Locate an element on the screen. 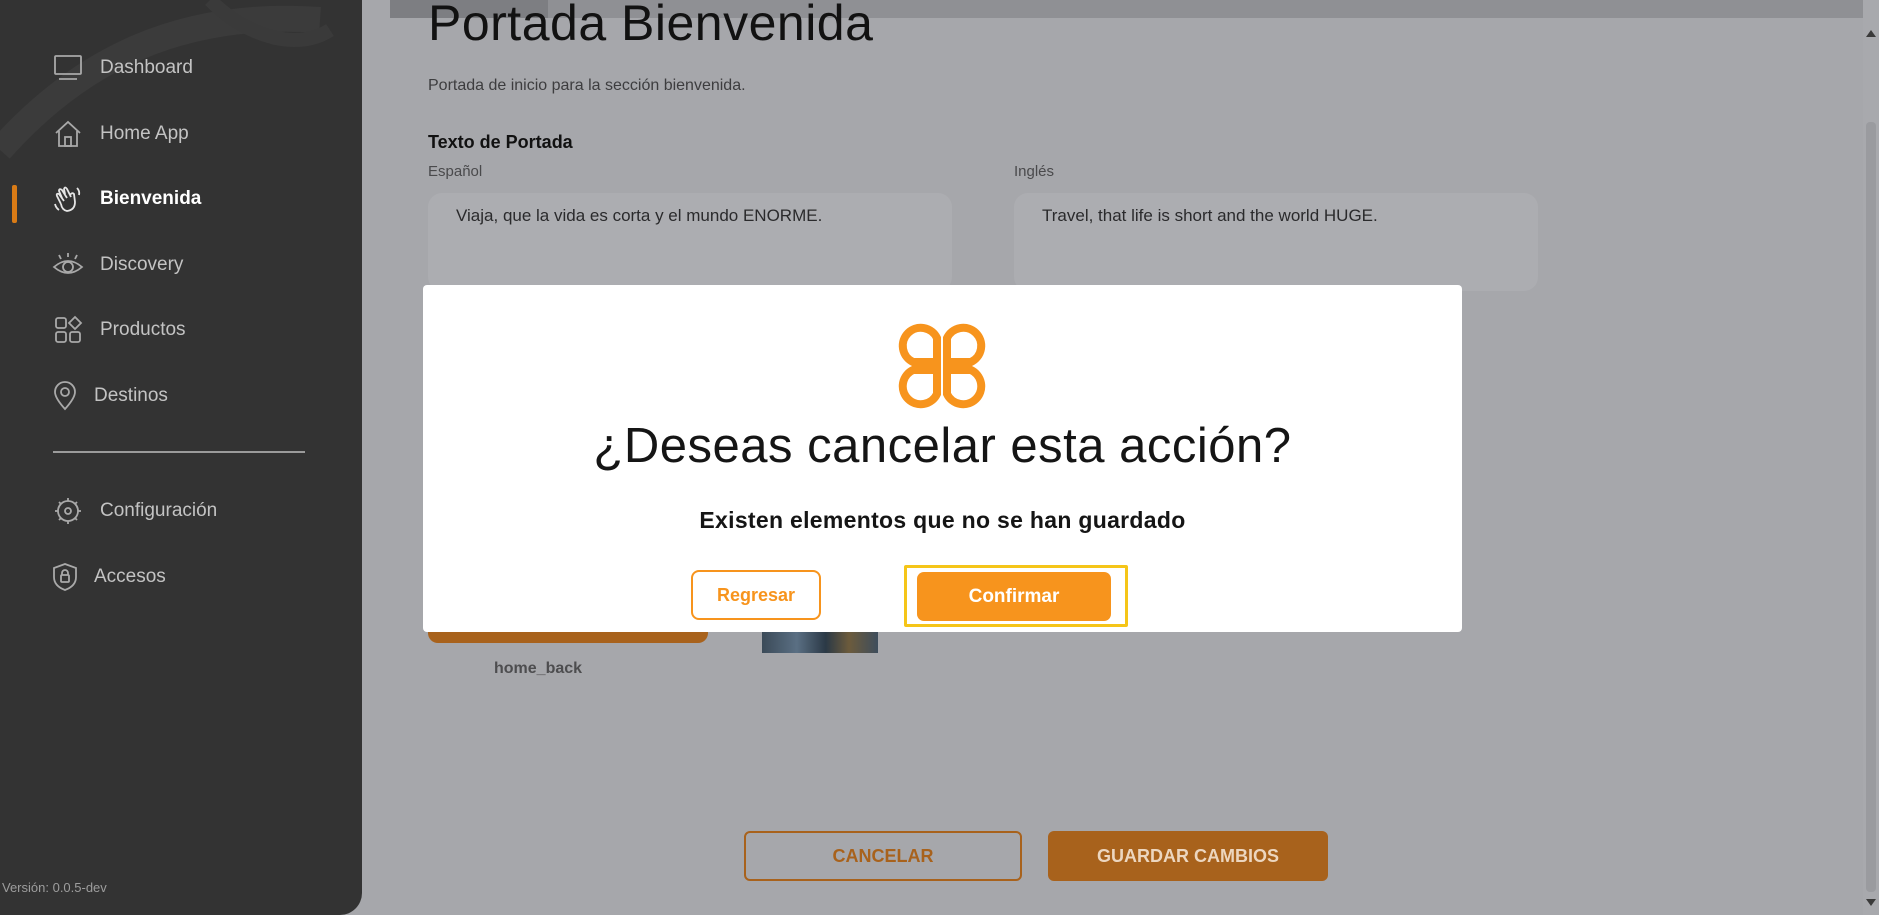  scrollbar is located at coordinates (1871, 457).